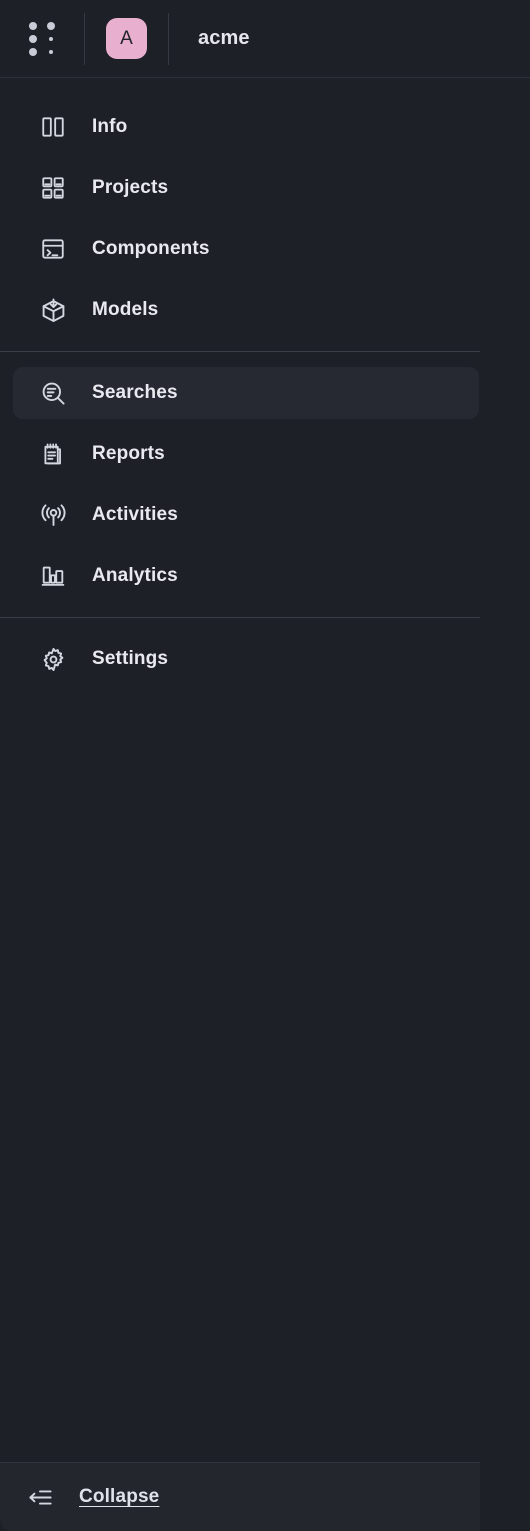  What do you see at coordinates (53, 249) in the screenshot?
I see `terminal-window-icon` at bounding box center [53, 249].